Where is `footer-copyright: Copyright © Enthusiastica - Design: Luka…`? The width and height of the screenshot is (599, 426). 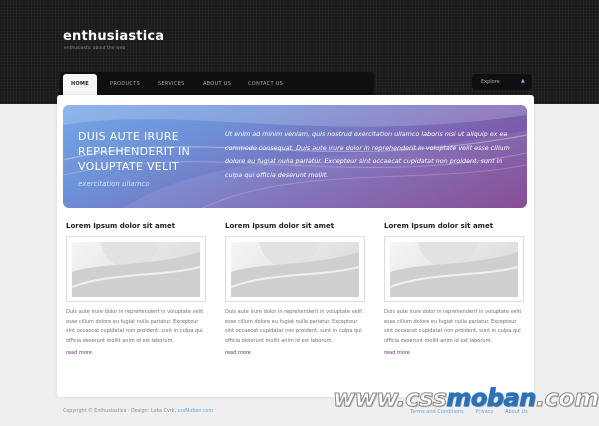 footer-copyright: Copyright © Enthusiastica - Design: Luka… is located at coordinates (138, 411).